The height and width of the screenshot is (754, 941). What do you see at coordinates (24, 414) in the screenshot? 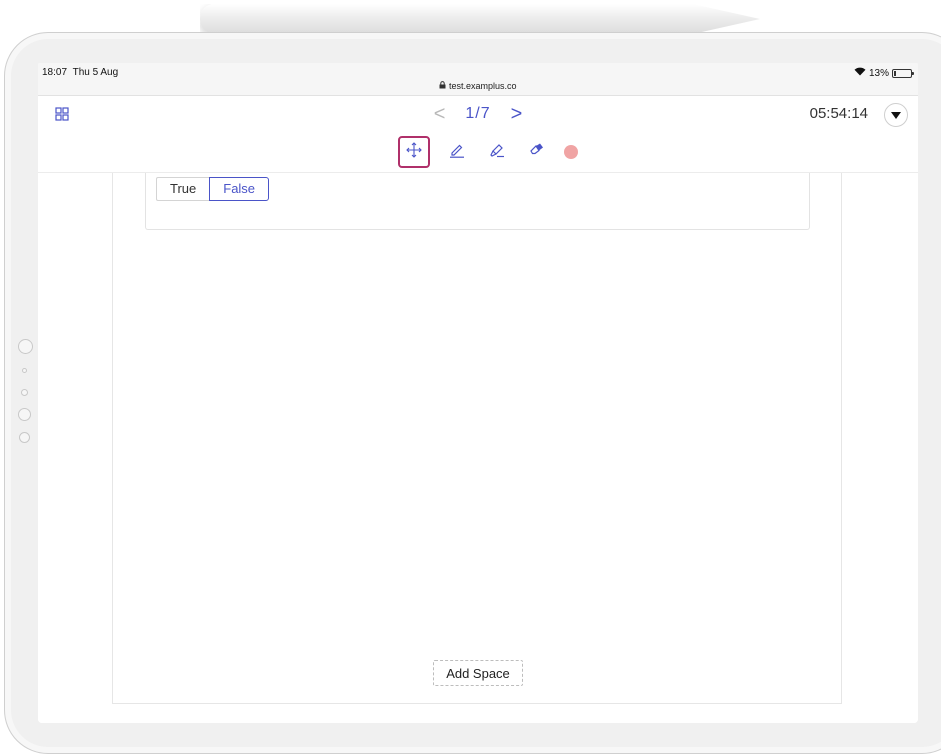
I see `side-camera` at bounding box center [24, 414].